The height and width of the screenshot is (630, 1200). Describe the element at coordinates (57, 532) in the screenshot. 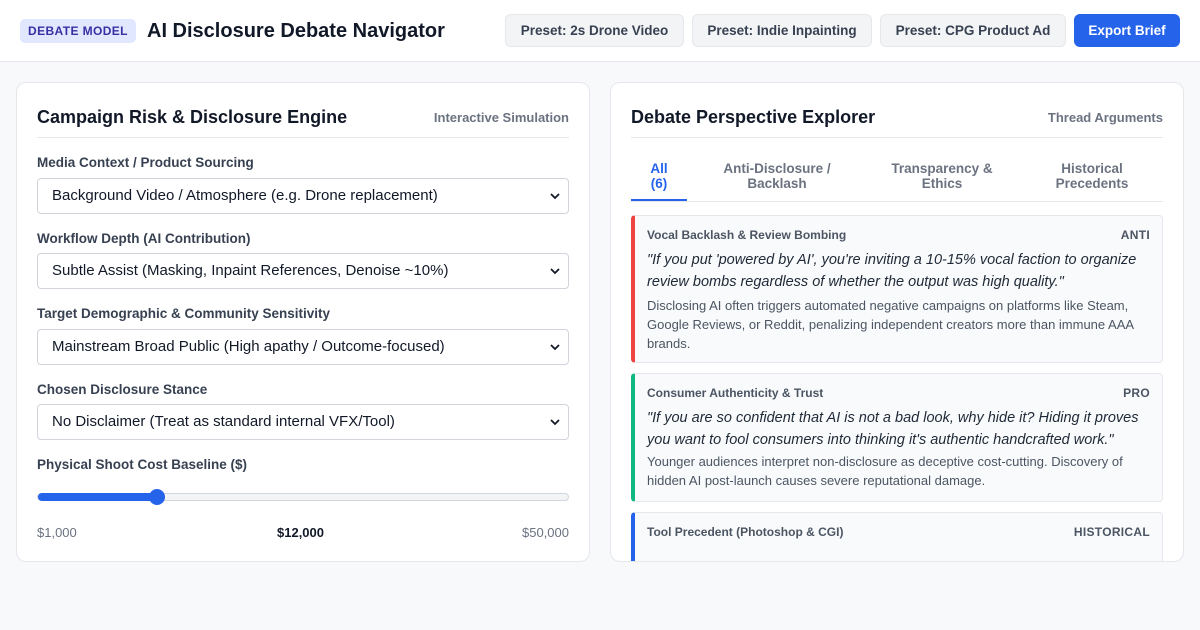

I see `slider-min-label: $1,000` at that location.